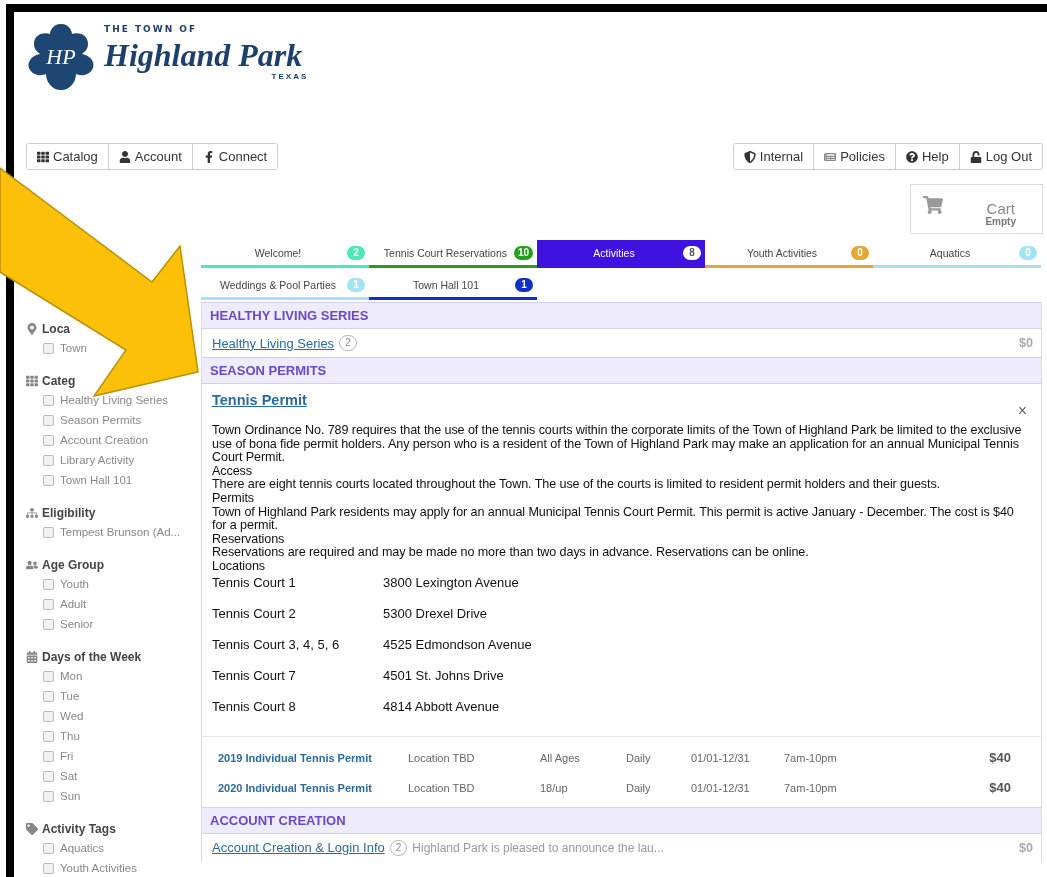 This screenshot has width=1047, height=877. What do you see at coordinates (749, 156) in the screenshot?
I see `shield-icon` at bounding box center [749, 156].